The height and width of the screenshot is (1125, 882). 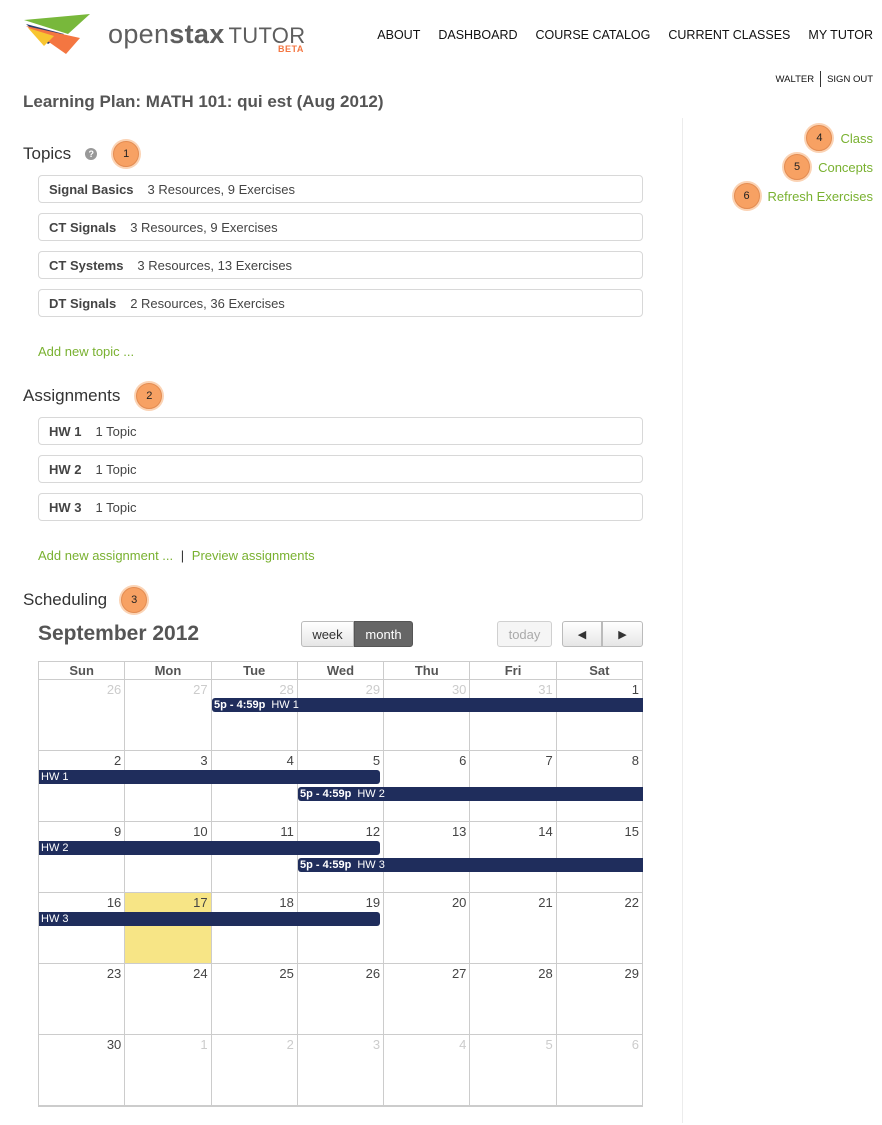 I want to click on class-link: Class, so click(x=856, y=138).